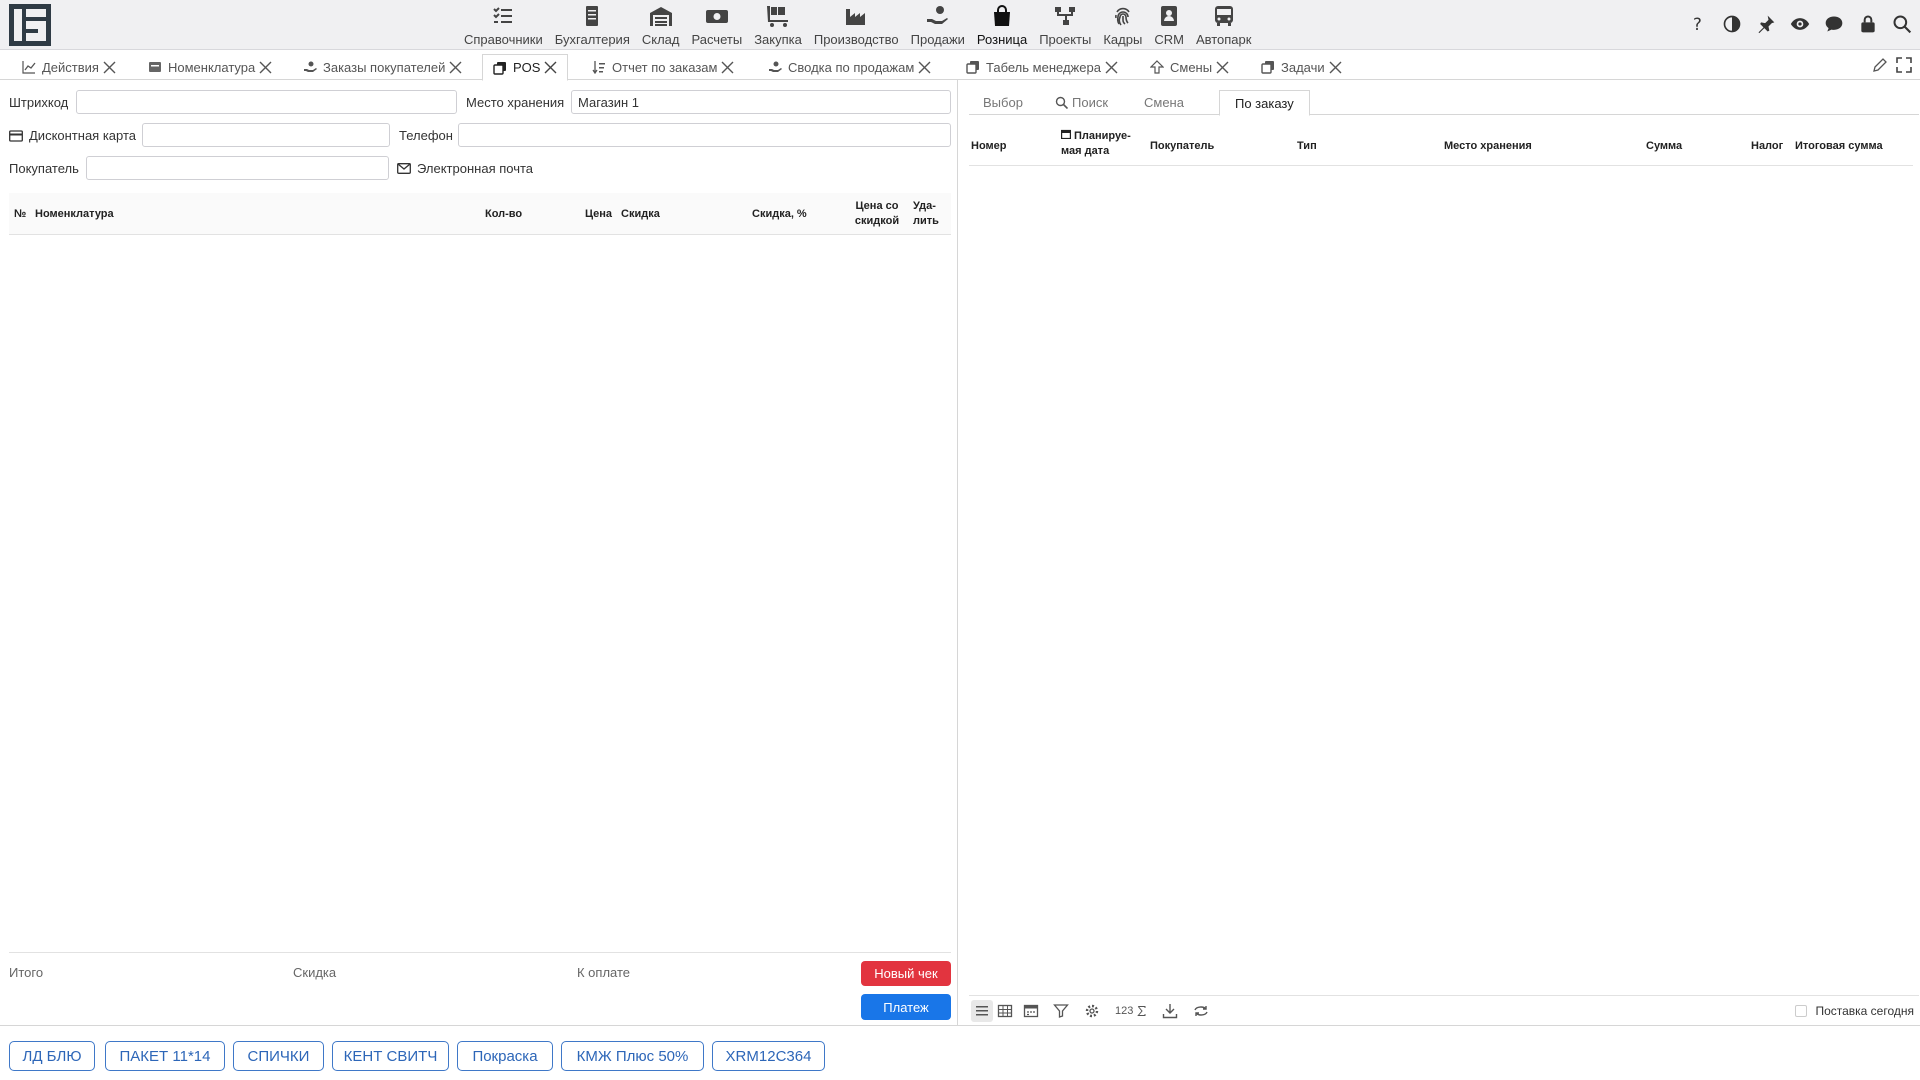  What do you see at coordinates (1061, 1011) in the screenshot?
I see `filter-button` at bounding box center [1061, 1011].